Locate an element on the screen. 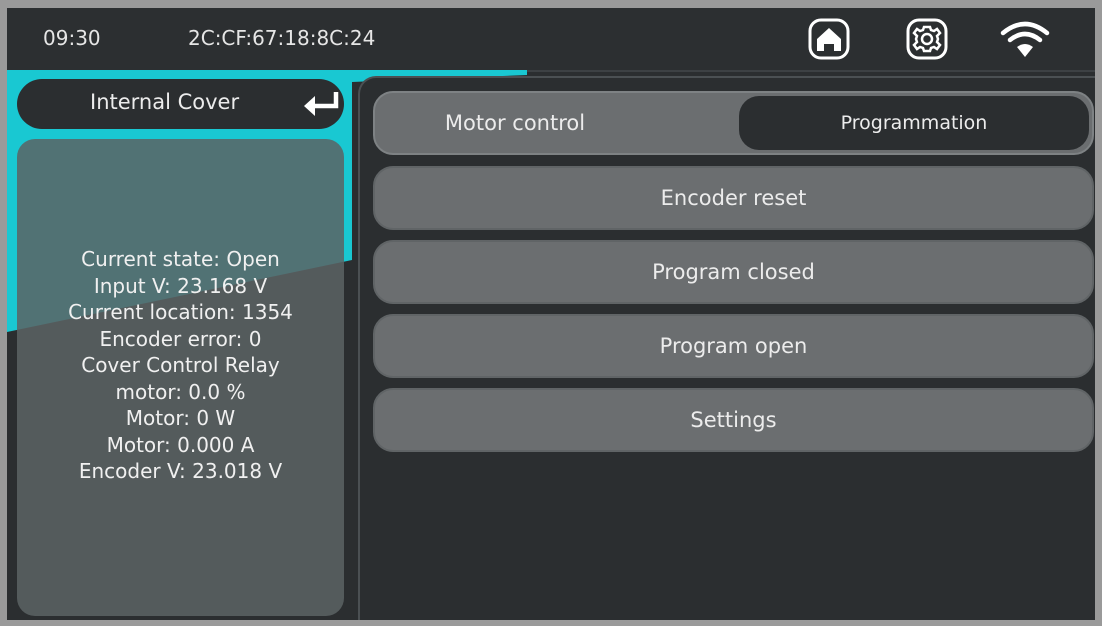 The width and height of the screenshot is (1102, 626). status-info-line: Input V: 23.168 V is located at coordinates (180, 285).